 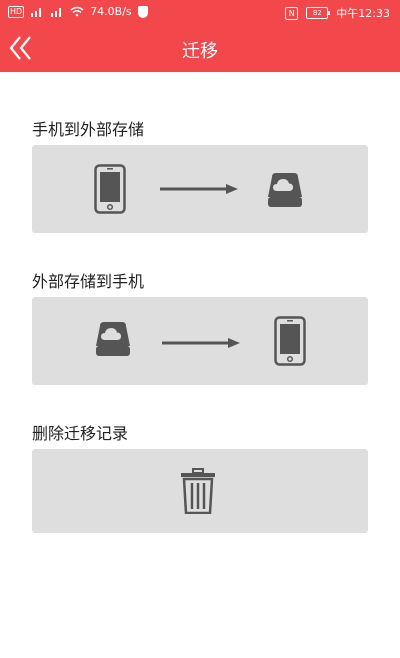 I want to click on section-label-delete-records: 删除迁移记录, so click(x=80, y=433).